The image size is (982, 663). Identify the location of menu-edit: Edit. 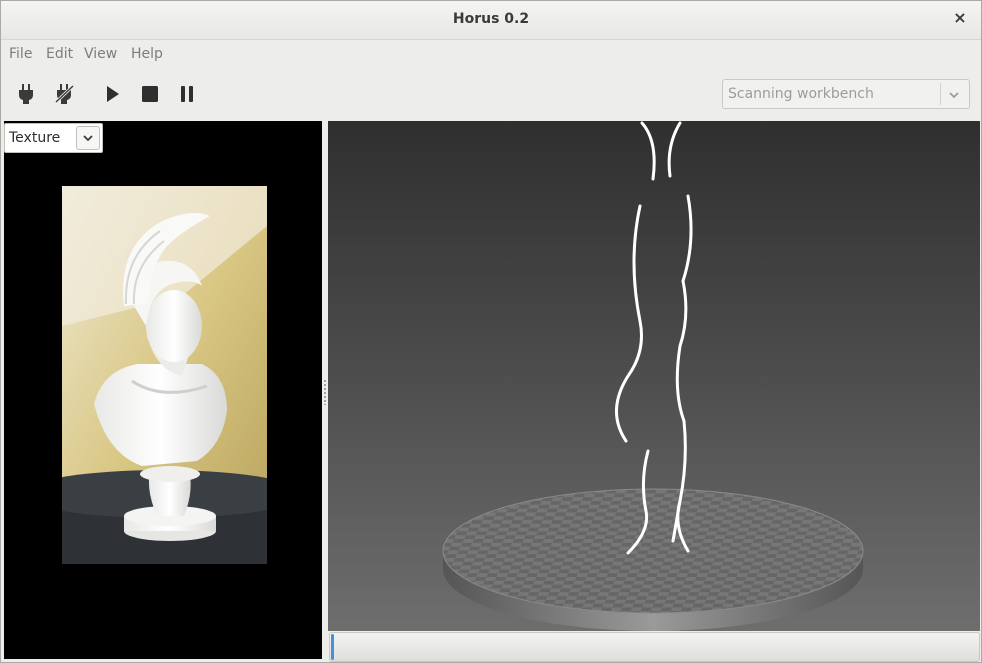
(59, 54).